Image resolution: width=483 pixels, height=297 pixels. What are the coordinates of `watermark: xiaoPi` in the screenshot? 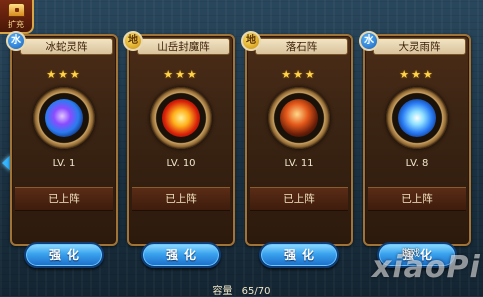 It's located at (426, 267).